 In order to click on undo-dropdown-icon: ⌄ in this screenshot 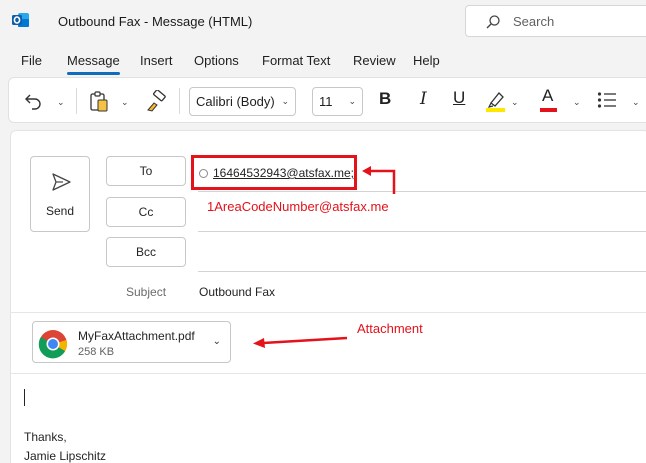, I will do `click(61, 102)`.